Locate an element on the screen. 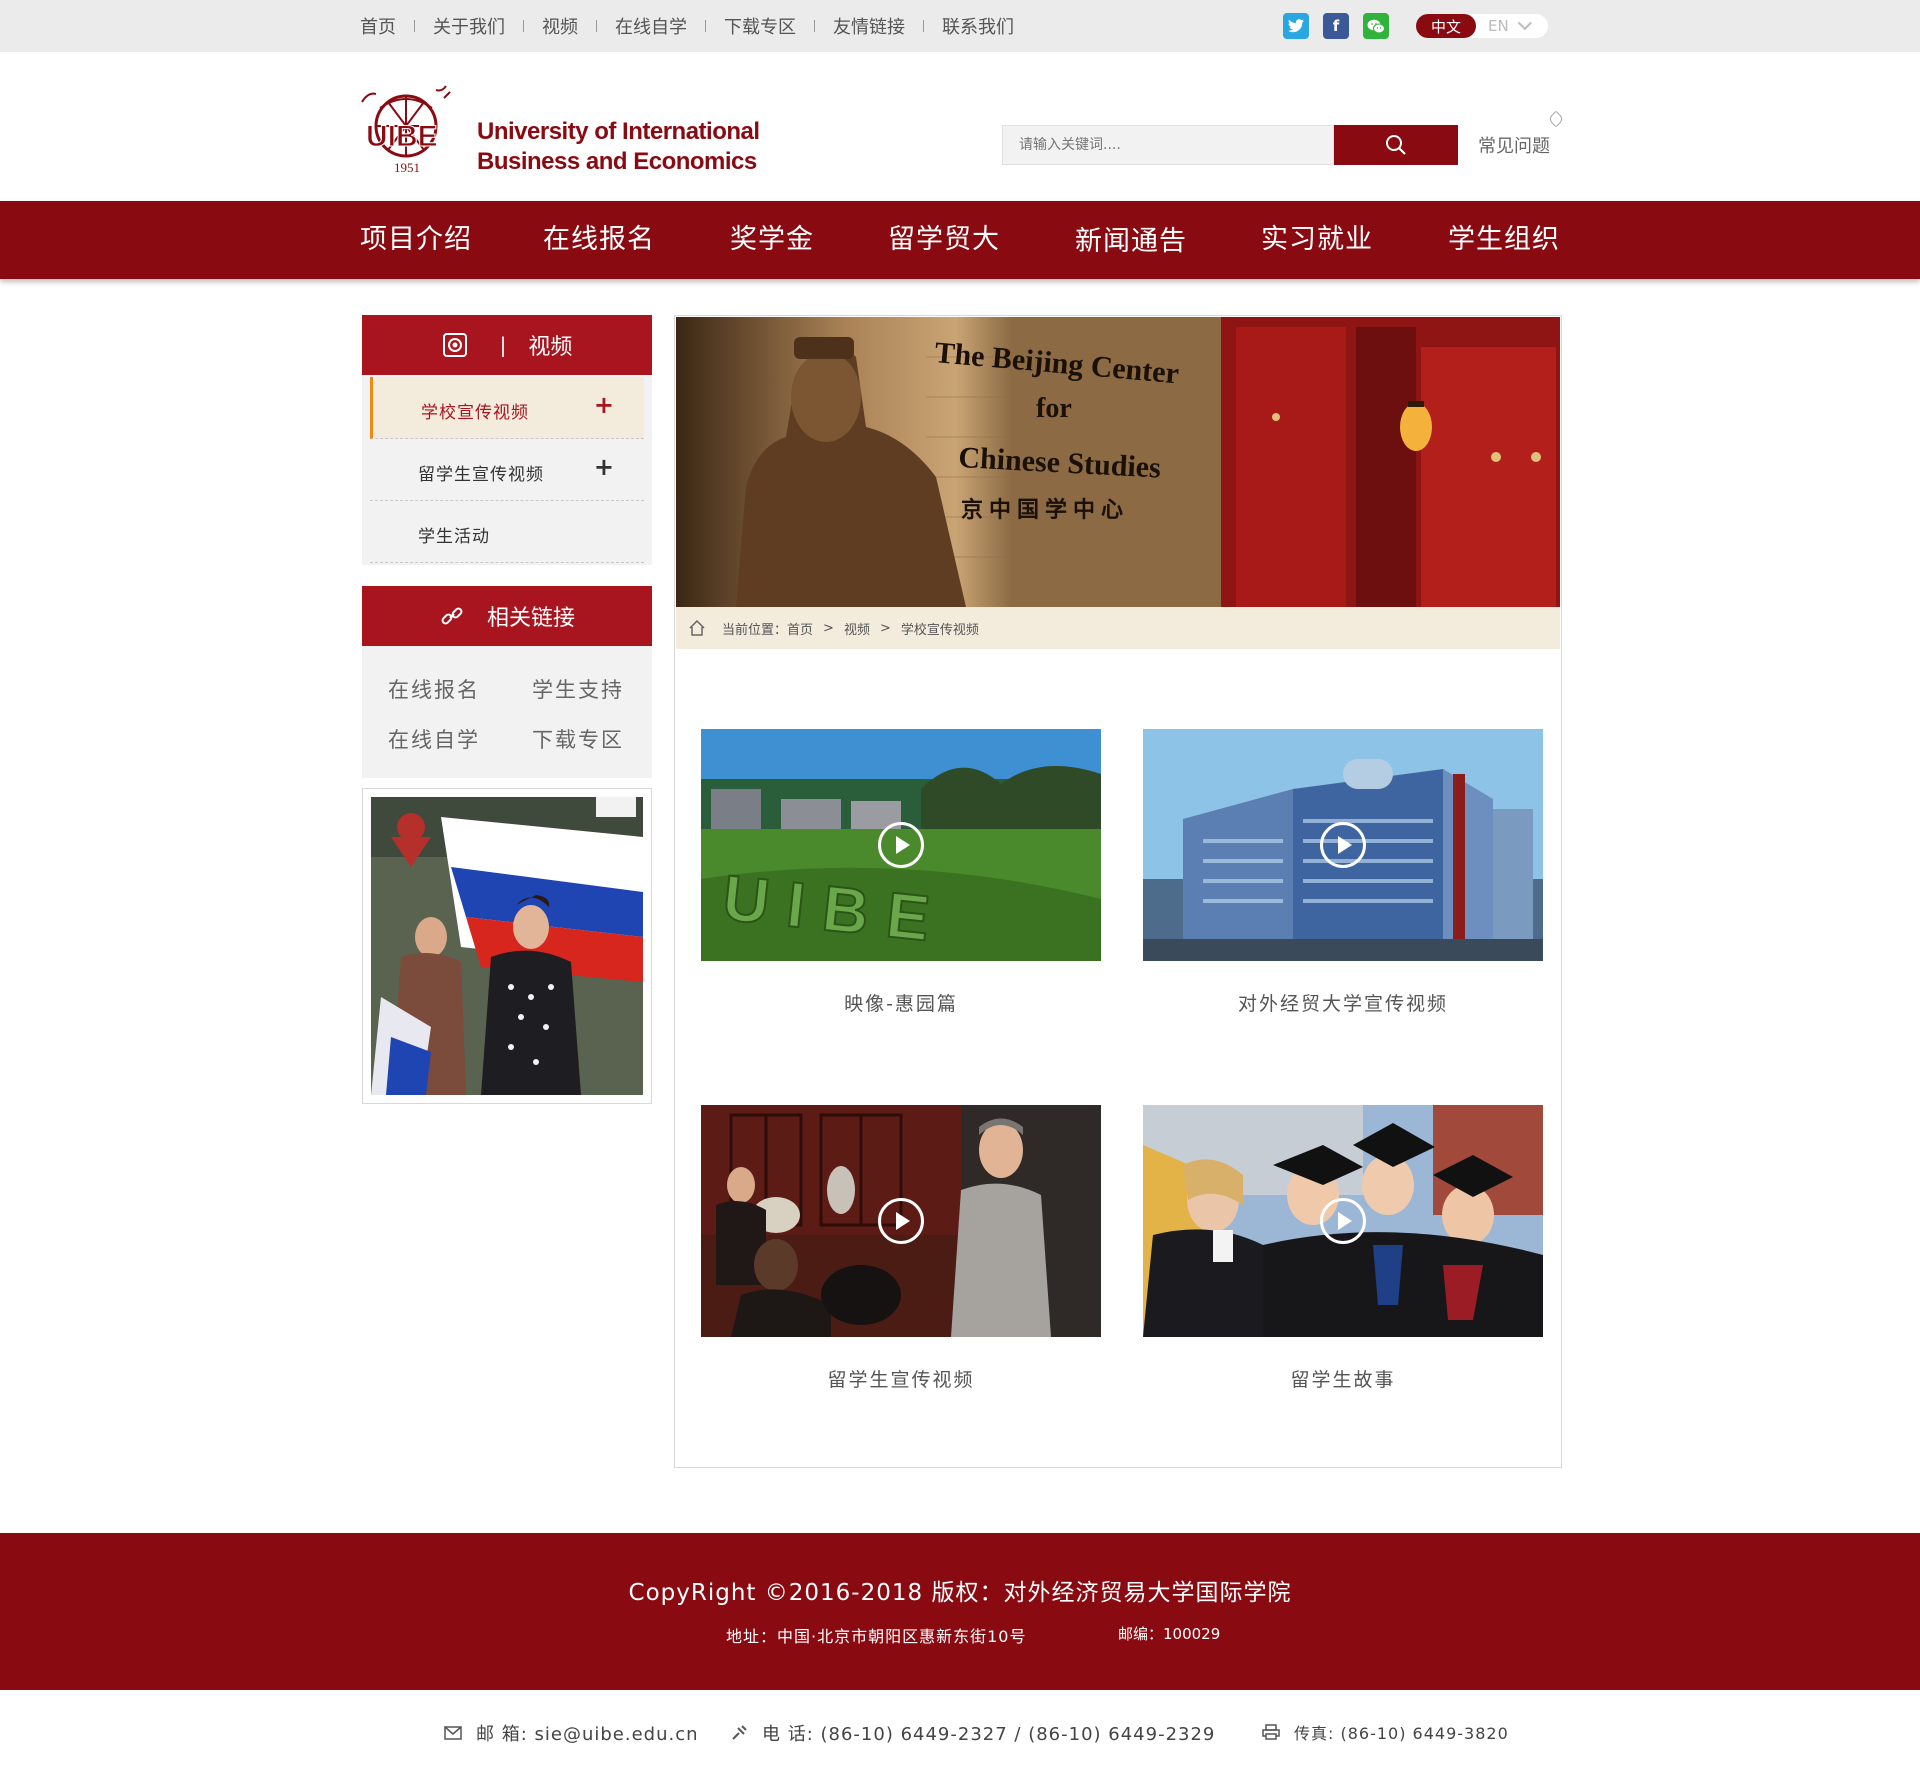 Image resolution: width=1920 pixels, height=1778 pixels. printer-icon is located at coordinates (1271, 1732).